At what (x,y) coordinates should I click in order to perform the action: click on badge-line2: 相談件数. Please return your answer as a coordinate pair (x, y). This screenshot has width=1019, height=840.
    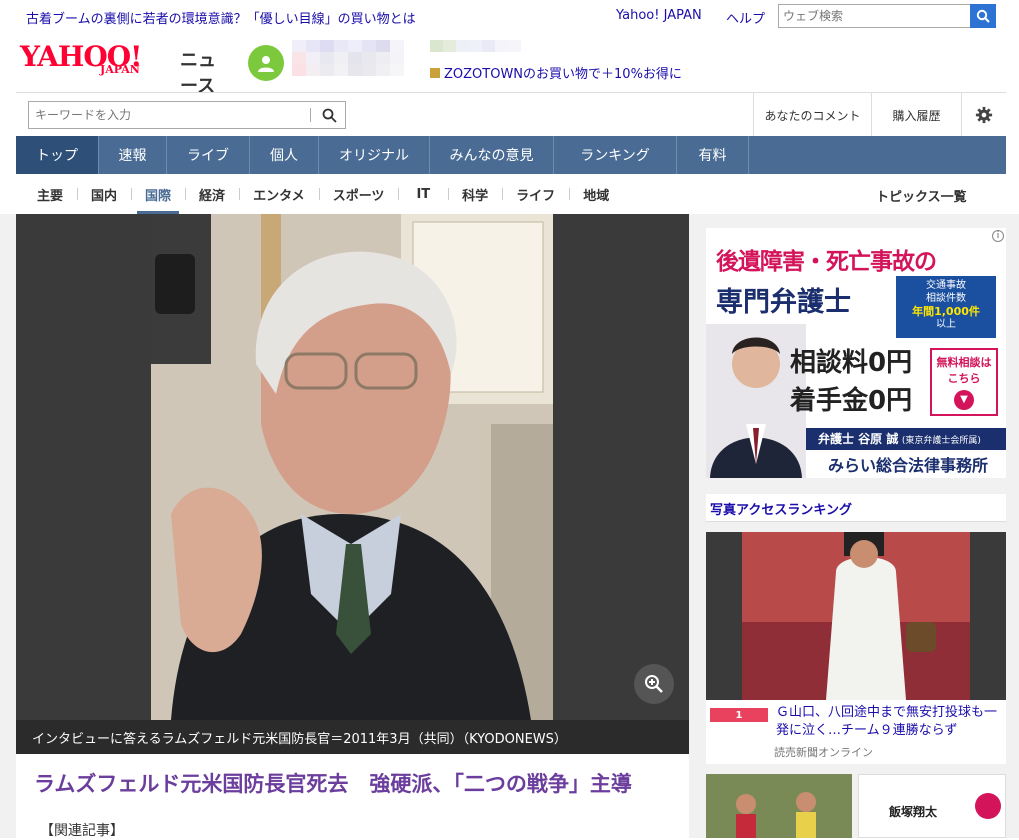
    Looking at the image, I should click on (946, 298).